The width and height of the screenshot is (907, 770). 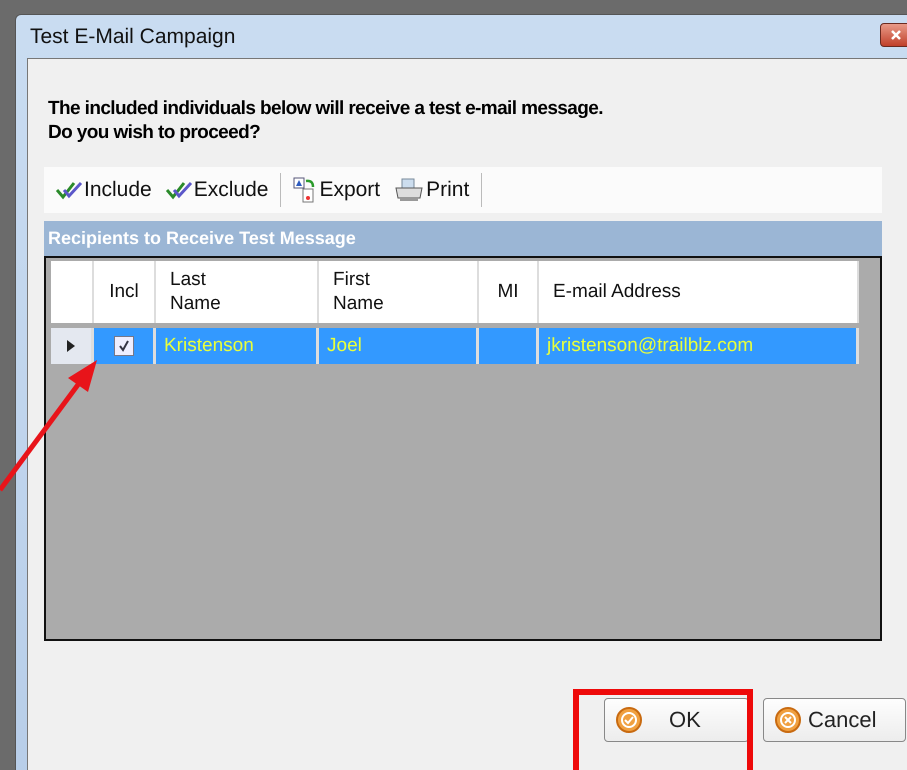 What do you see at coordinates (72, 292) in the screenshot?
I see `corner-header-cell` at bounding box center [72, 292].